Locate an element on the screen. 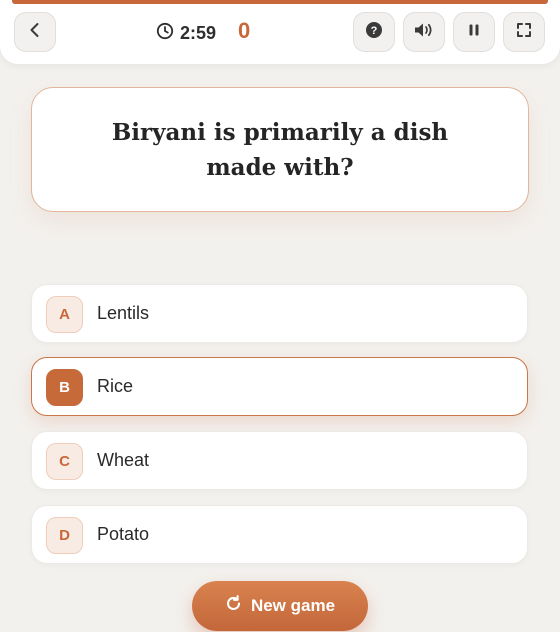 The image size is (560, 632). question-text: Biryani is primarily a dish made with? is located at coordinates (280, 149).